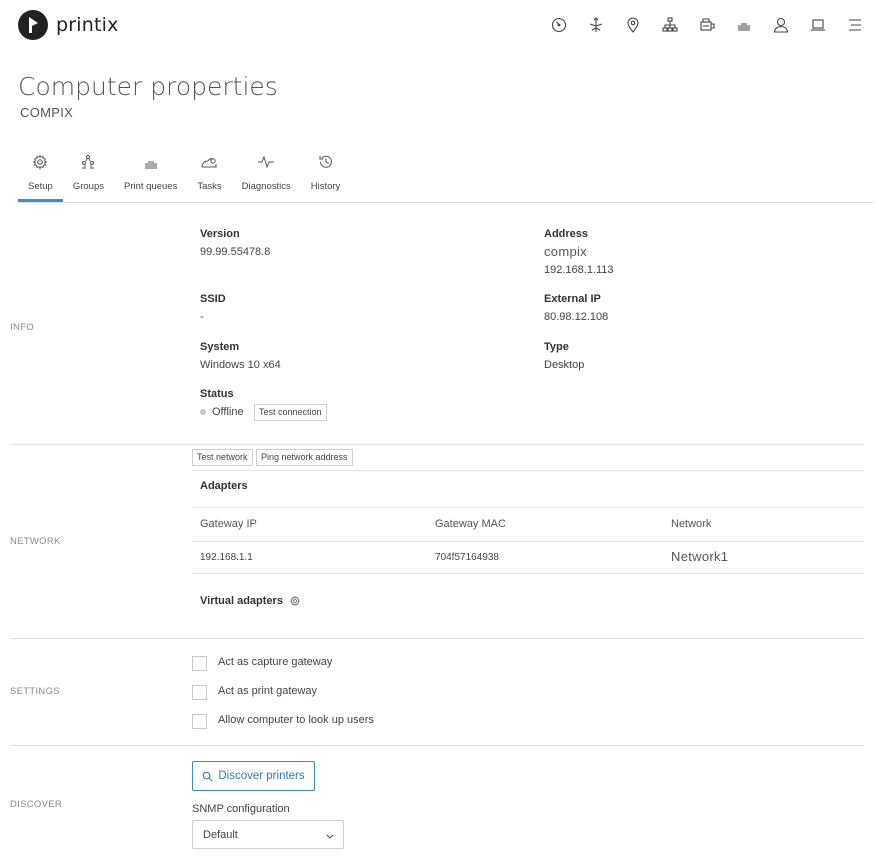 This screenshot has height=860, width=879. Describe the element at coordinates (290, 412) in the screenshot. I see `test-connection-button: Test connection` at that location.